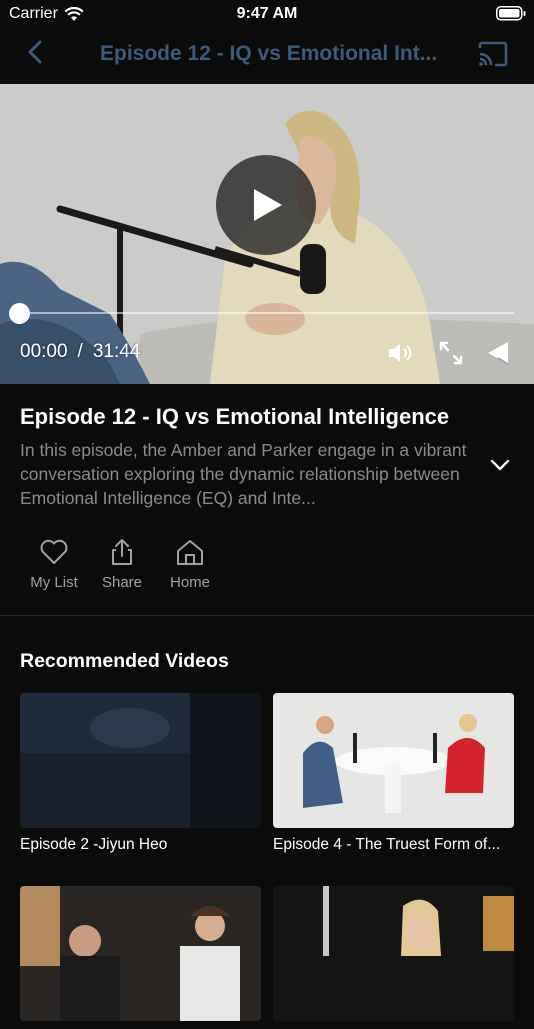  I want to click on home-label: Home, so click(189, 582).